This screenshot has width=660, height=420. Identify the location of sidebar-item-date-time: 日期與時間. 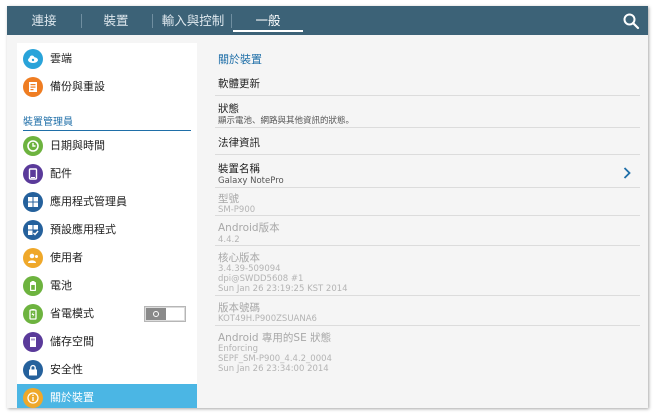
(107, 146).